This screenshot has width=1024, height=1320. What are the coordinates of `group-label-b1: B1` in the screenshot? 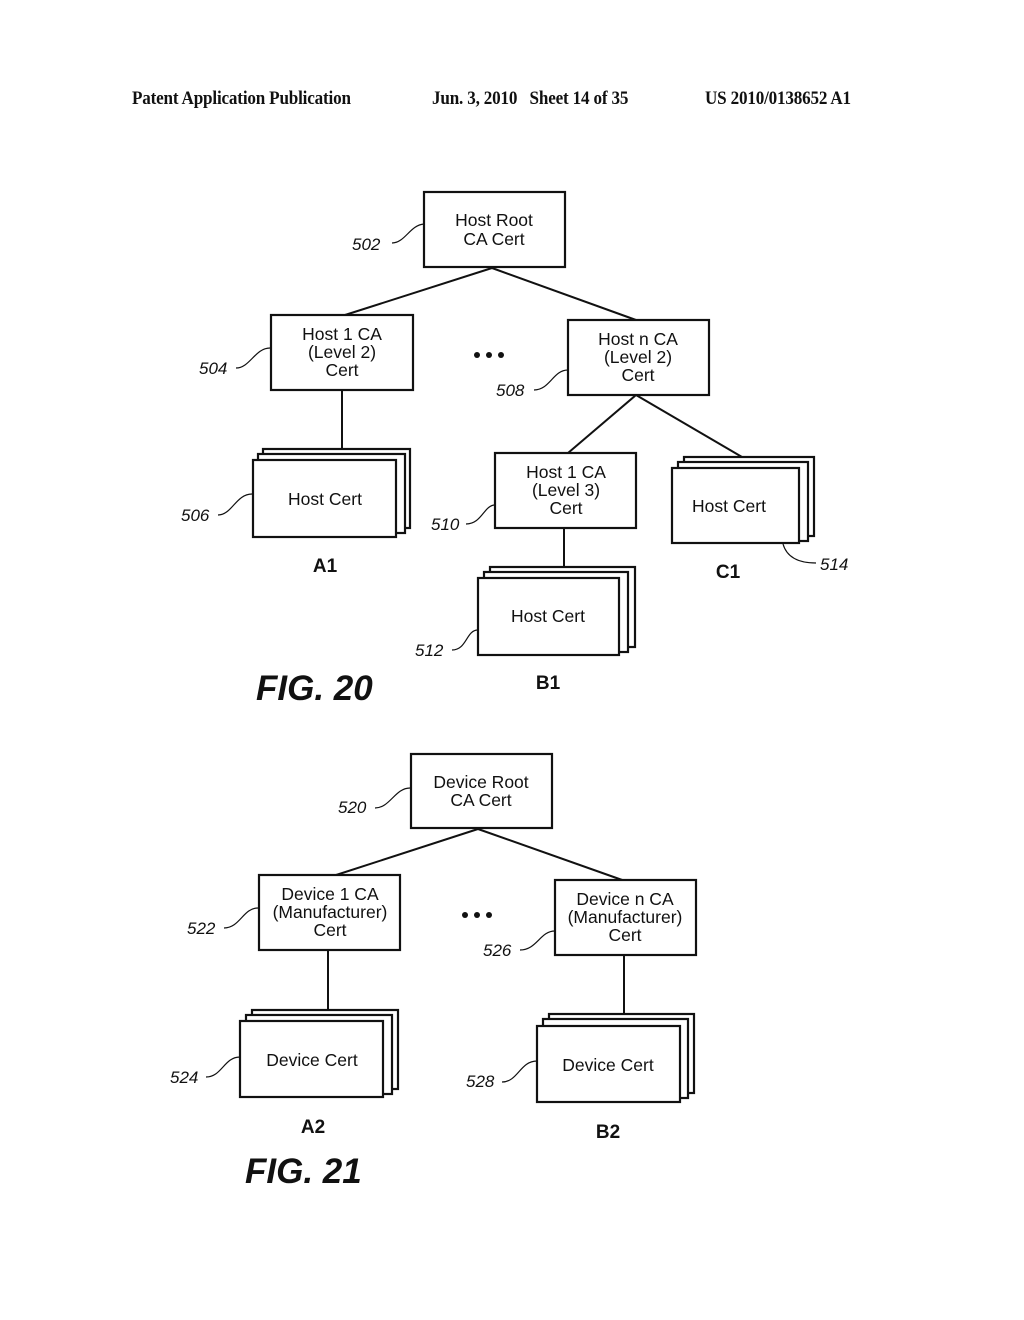 It's located at (548, 683).